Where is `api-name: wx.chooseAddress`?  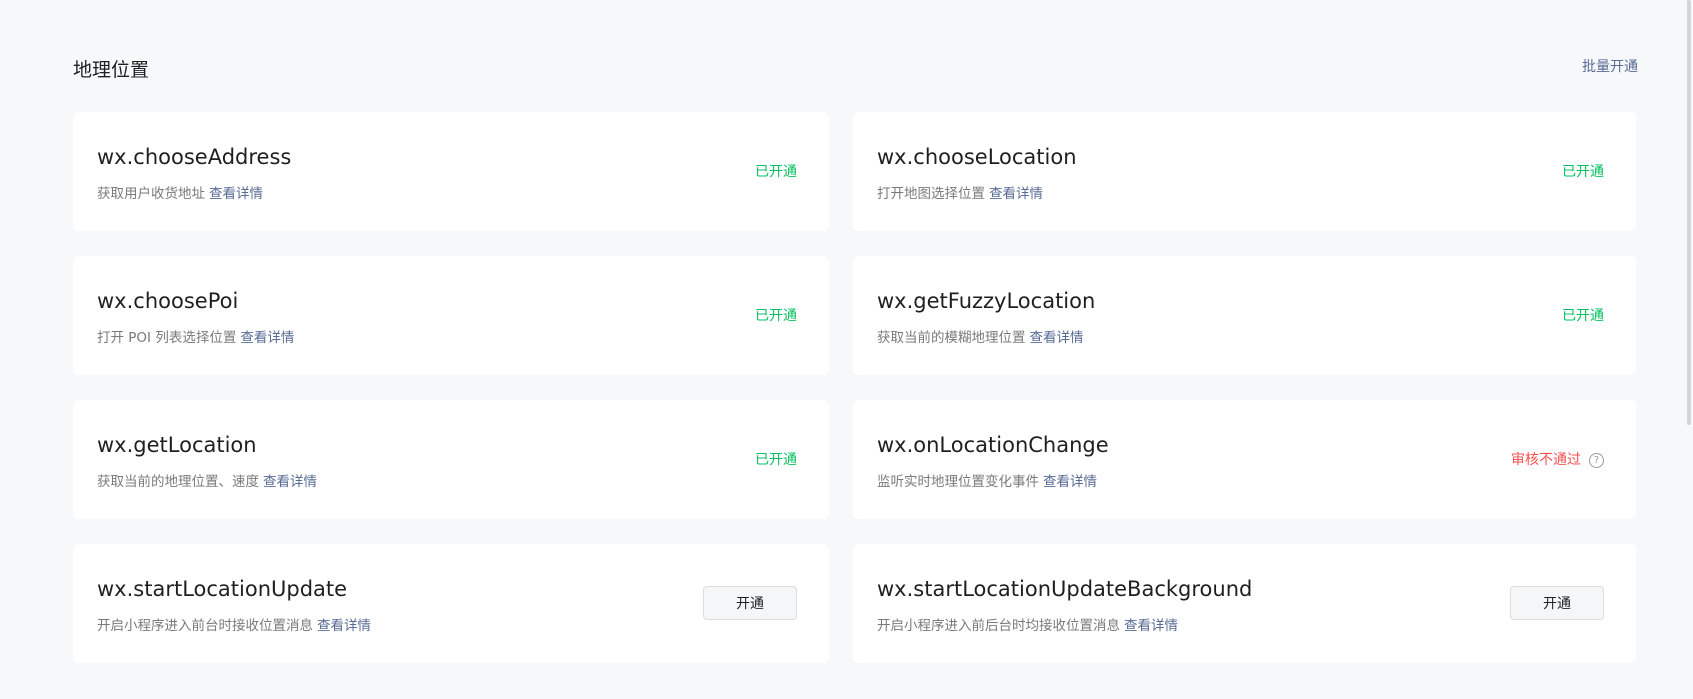 api-name: wx.chooseAddress is located at coordinates (194, 157).